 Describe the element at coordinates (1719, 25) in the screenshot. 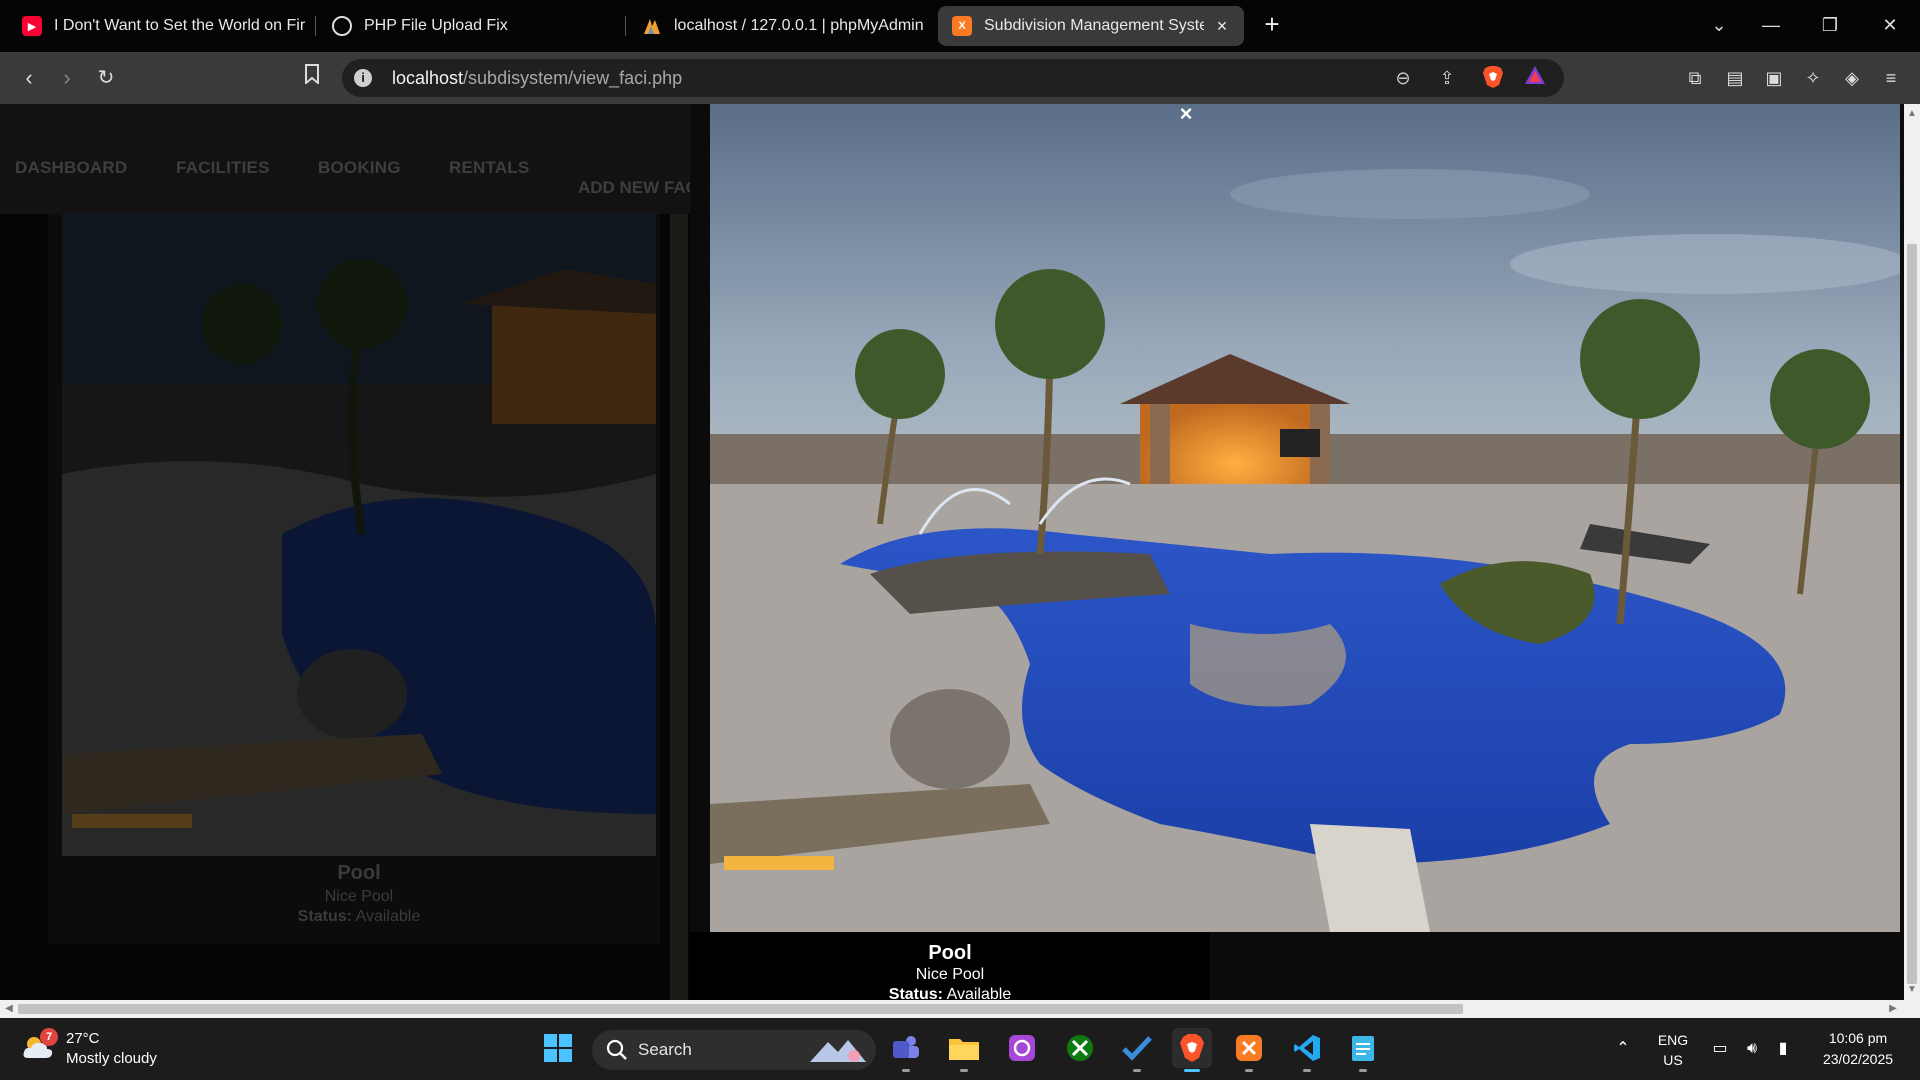

I see `tab-search-dropdown-icon: ⌄` at that location.